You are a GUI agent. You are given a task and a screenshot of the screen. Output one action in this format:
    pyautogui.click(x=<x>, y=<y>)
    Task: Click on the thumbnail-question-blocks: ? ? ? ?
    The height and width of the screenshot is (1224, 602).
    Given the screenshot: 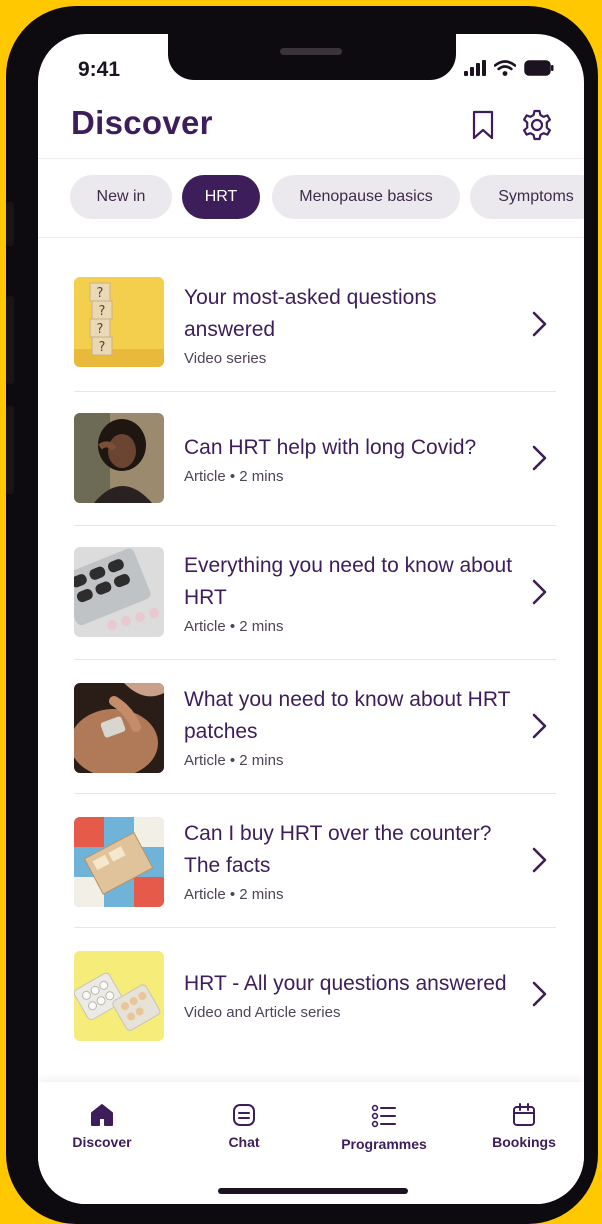 What is the action you would take?
    pyautogui.click(x=119, y=322)
    